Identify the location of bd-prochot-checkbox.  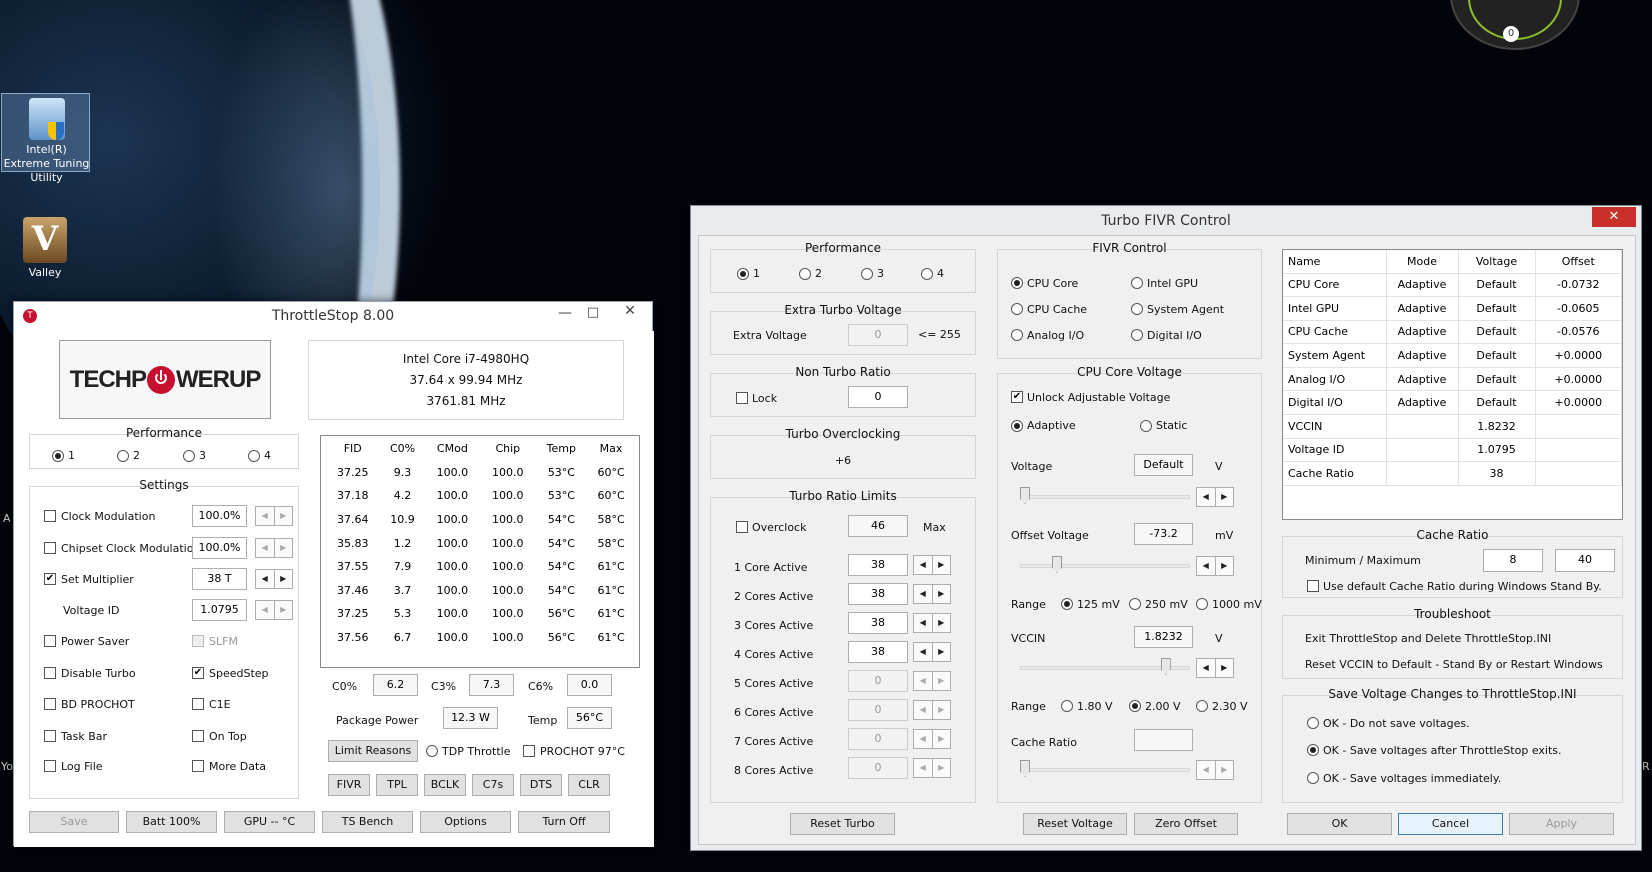
(50, 704).